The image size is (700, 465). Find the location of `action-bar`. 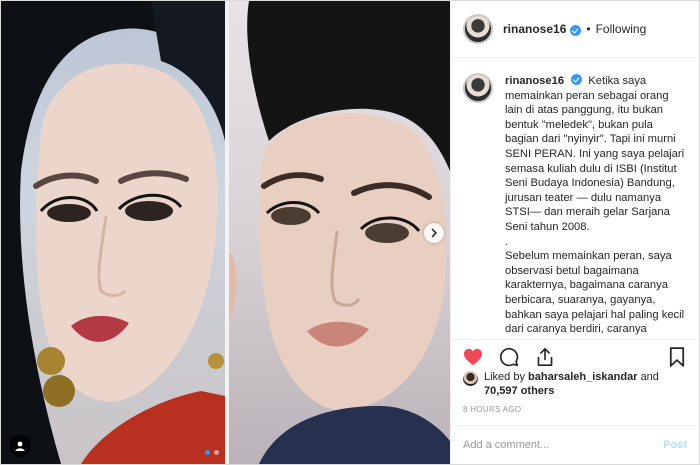

action-bar is located at coordinates (575, 356).